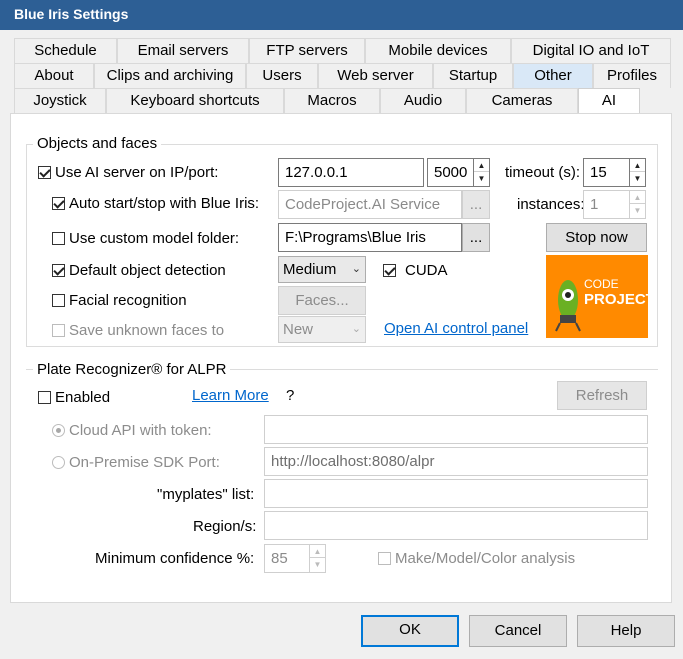 The width and height of the screenshot is (683, 659). I want to click on tab-schedule: Schedule, so click(65, 50).